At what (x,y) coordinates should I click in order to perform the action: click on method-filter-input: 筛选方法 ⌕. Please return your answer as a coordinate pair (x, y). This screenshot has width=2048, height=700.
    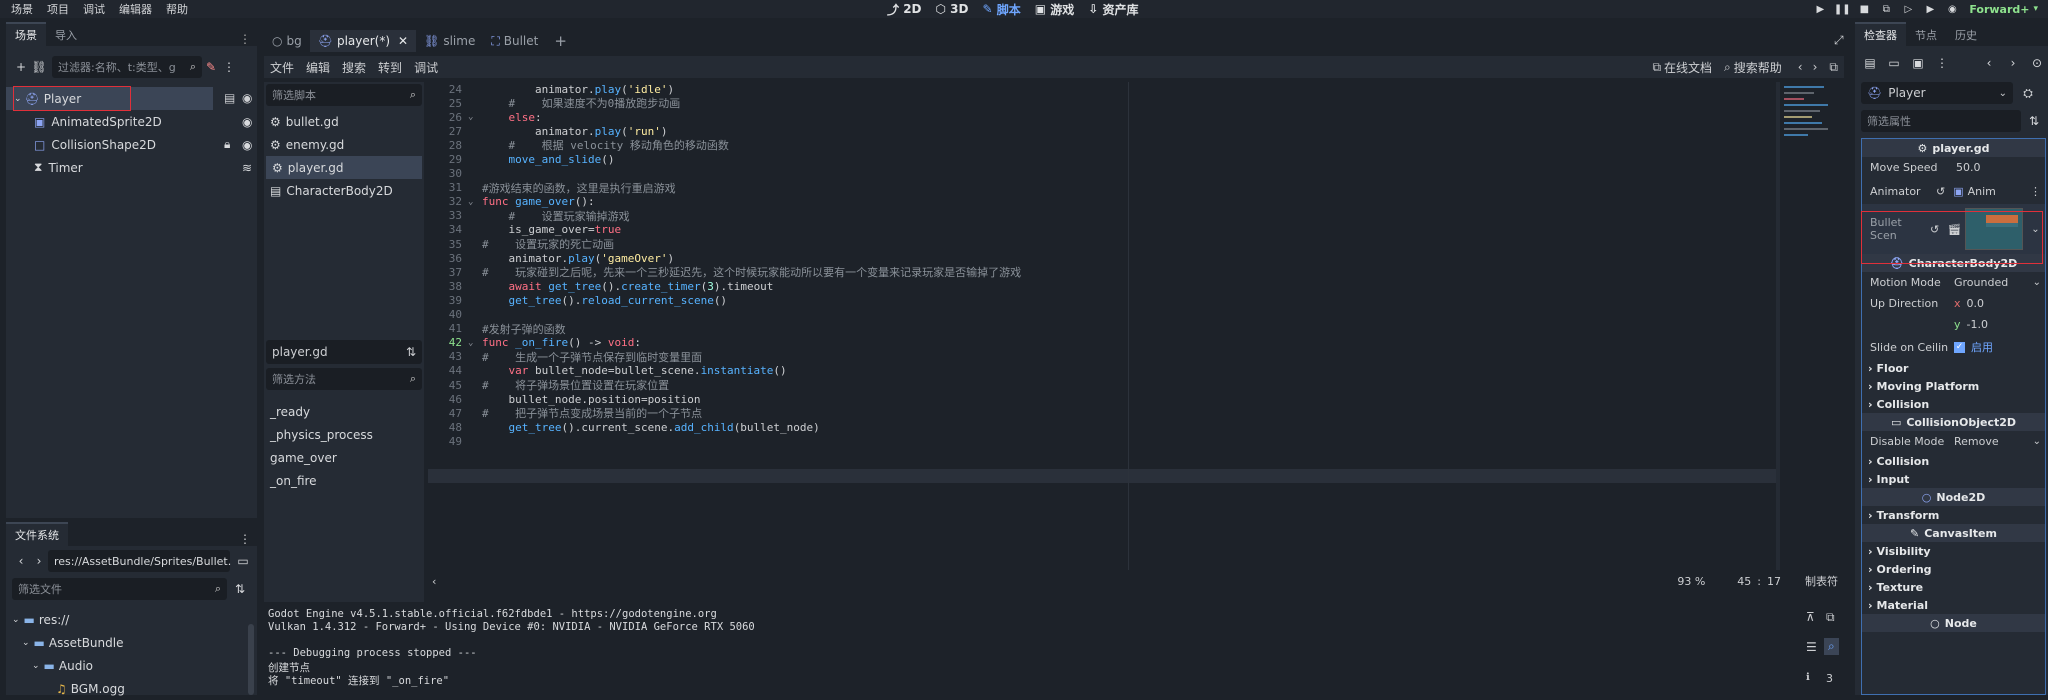
    Looking at the image, I should click on (344, 379).